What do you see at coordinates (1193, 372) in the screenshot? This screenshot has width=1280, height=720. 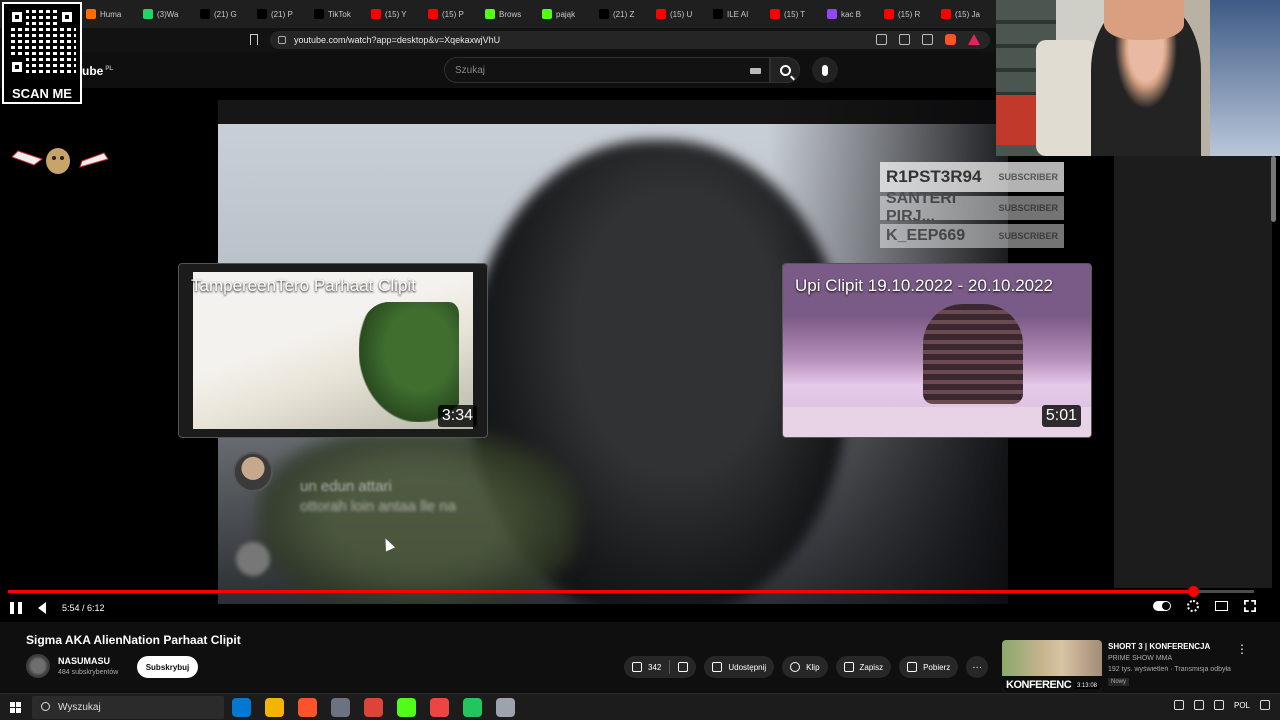 I see `right-sidebar-panel` at bounding box center [1193, 372].